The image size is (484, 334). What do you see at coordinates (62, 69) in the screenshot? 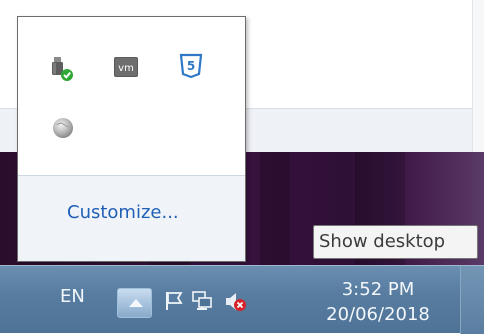
I see `usb-safely-remove-icon` at bounding box center [62, 69].